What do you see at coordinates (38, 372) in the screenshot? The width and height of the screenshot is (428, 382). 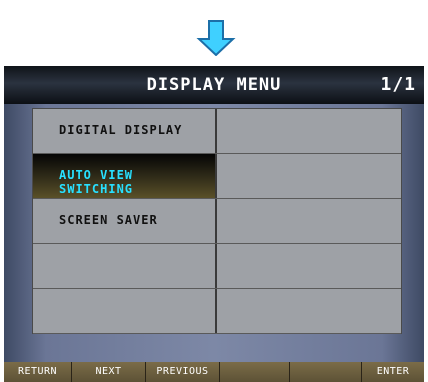 I see `return-button: RETURN` at bounding box center [38, 372].